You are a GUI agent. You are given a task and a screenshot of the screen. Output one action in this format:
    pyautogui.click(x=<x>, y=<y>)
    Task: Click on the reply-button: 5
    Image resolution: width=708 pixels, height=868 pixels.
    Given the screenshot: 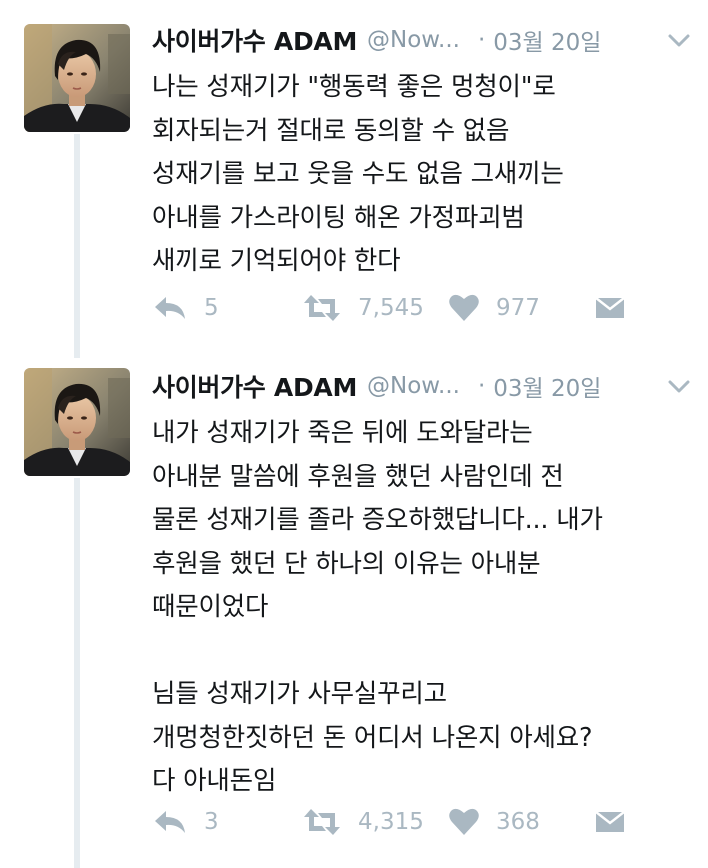 What is the action you would take?
    pyautogui.click(x=185, y=308)
    